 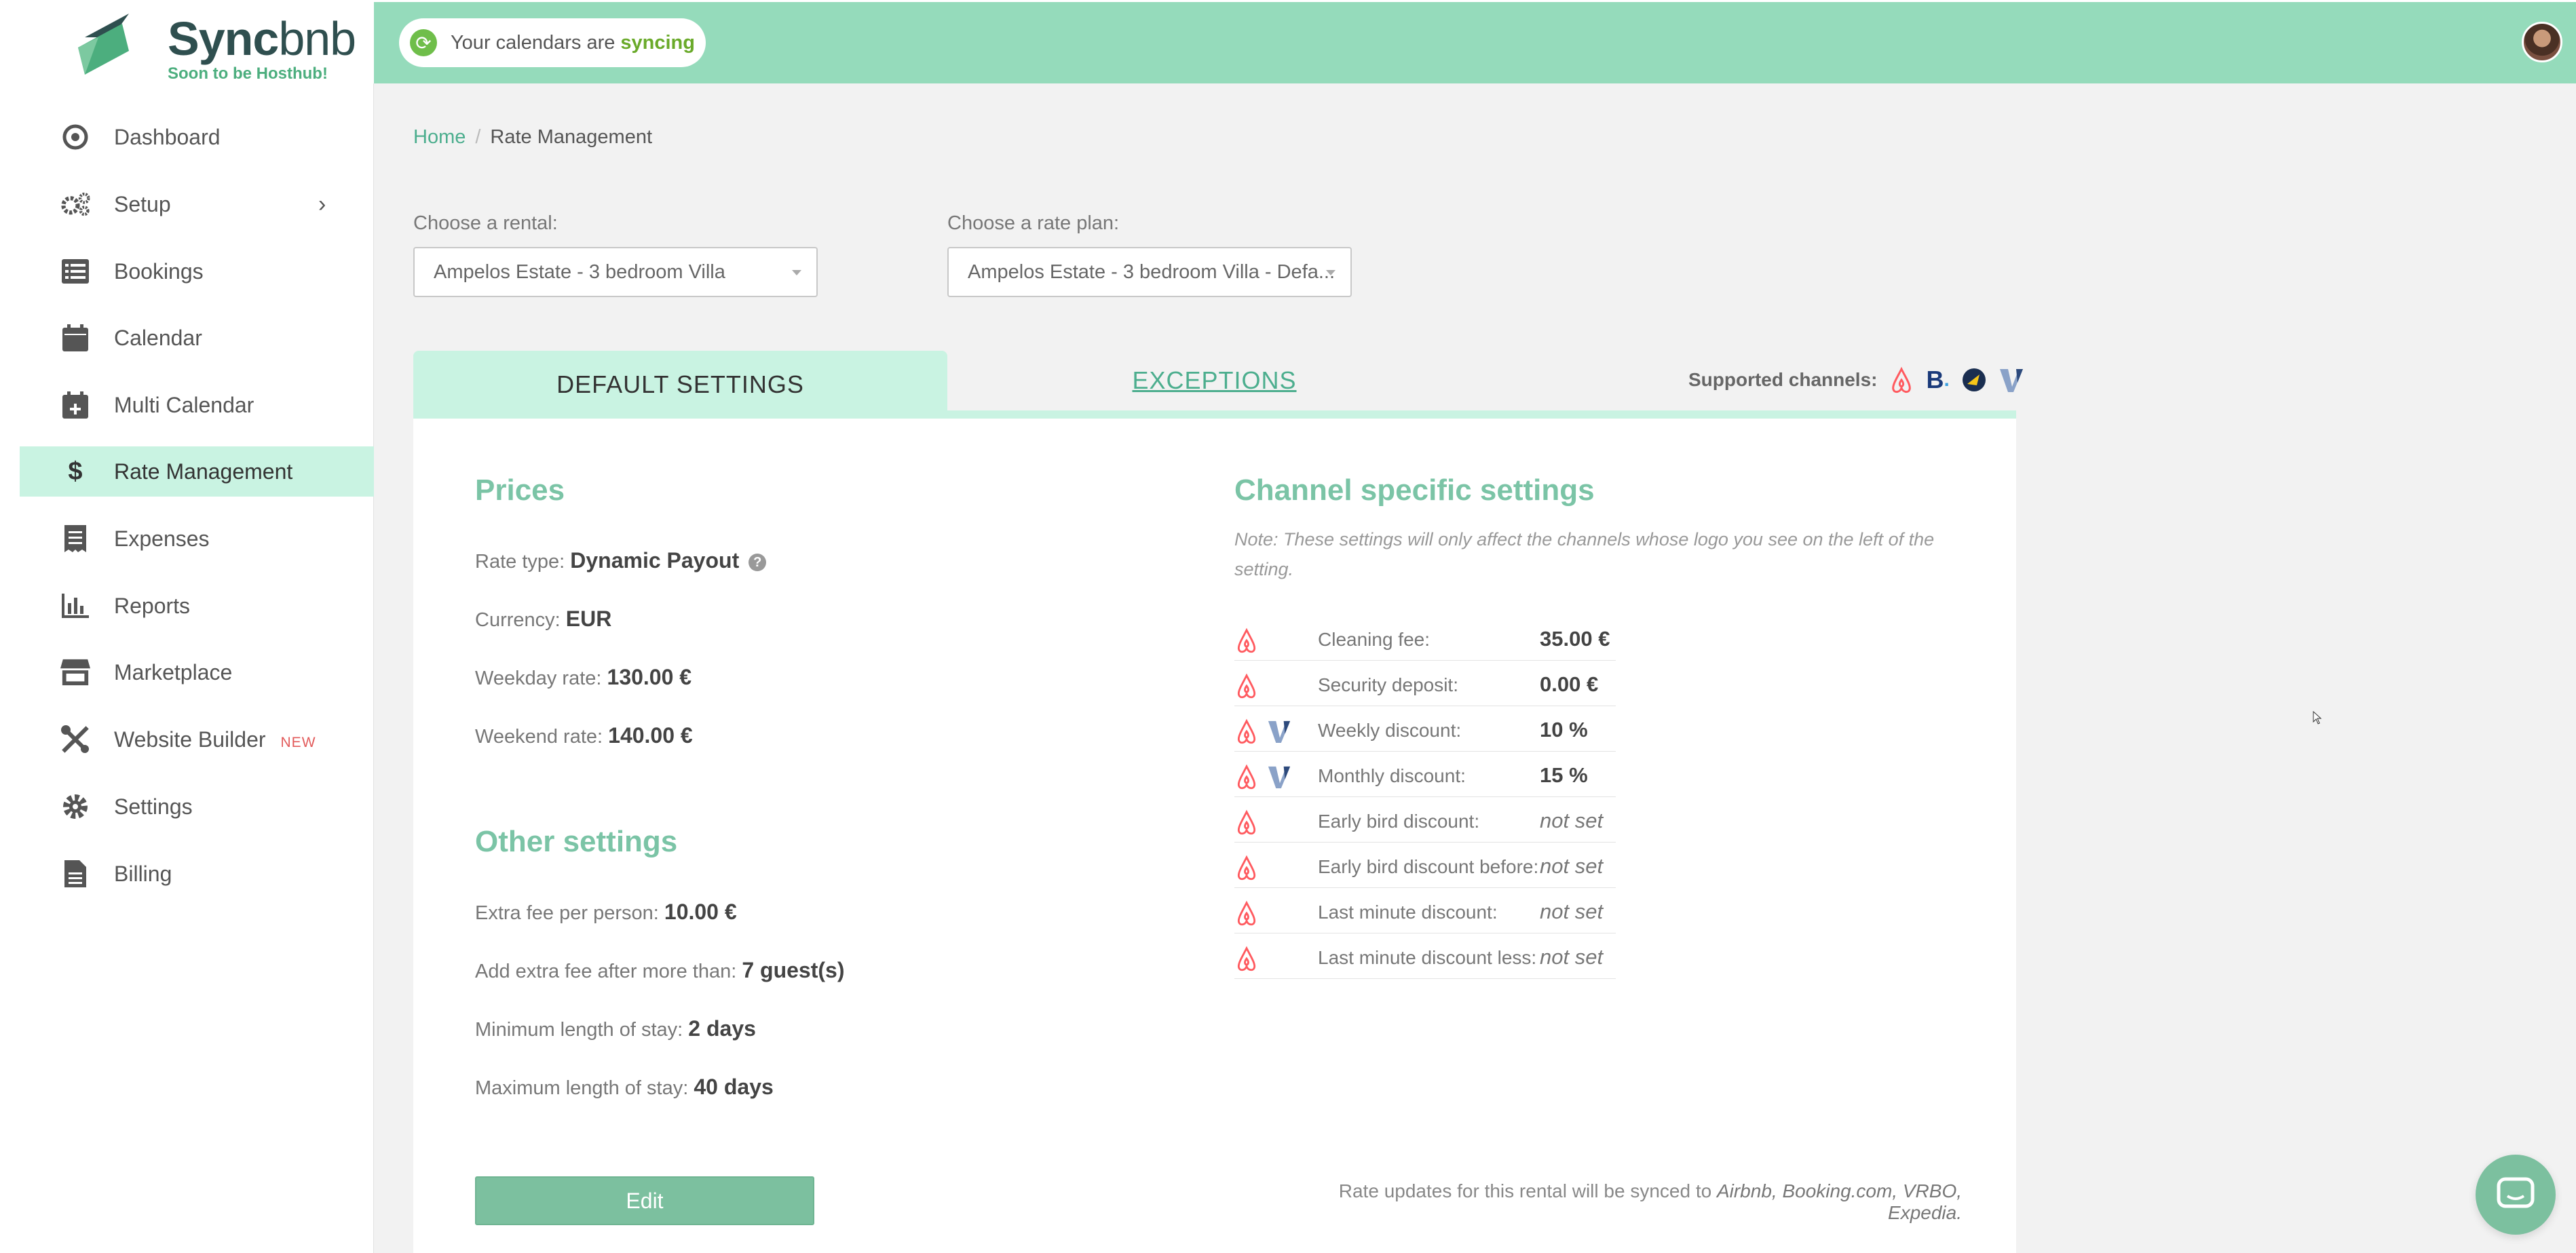 What do you see at coordinates (1564, 775) in the screenshot?
I see `channel-setting-value: 15 %` at bounding box center [1564, 775].